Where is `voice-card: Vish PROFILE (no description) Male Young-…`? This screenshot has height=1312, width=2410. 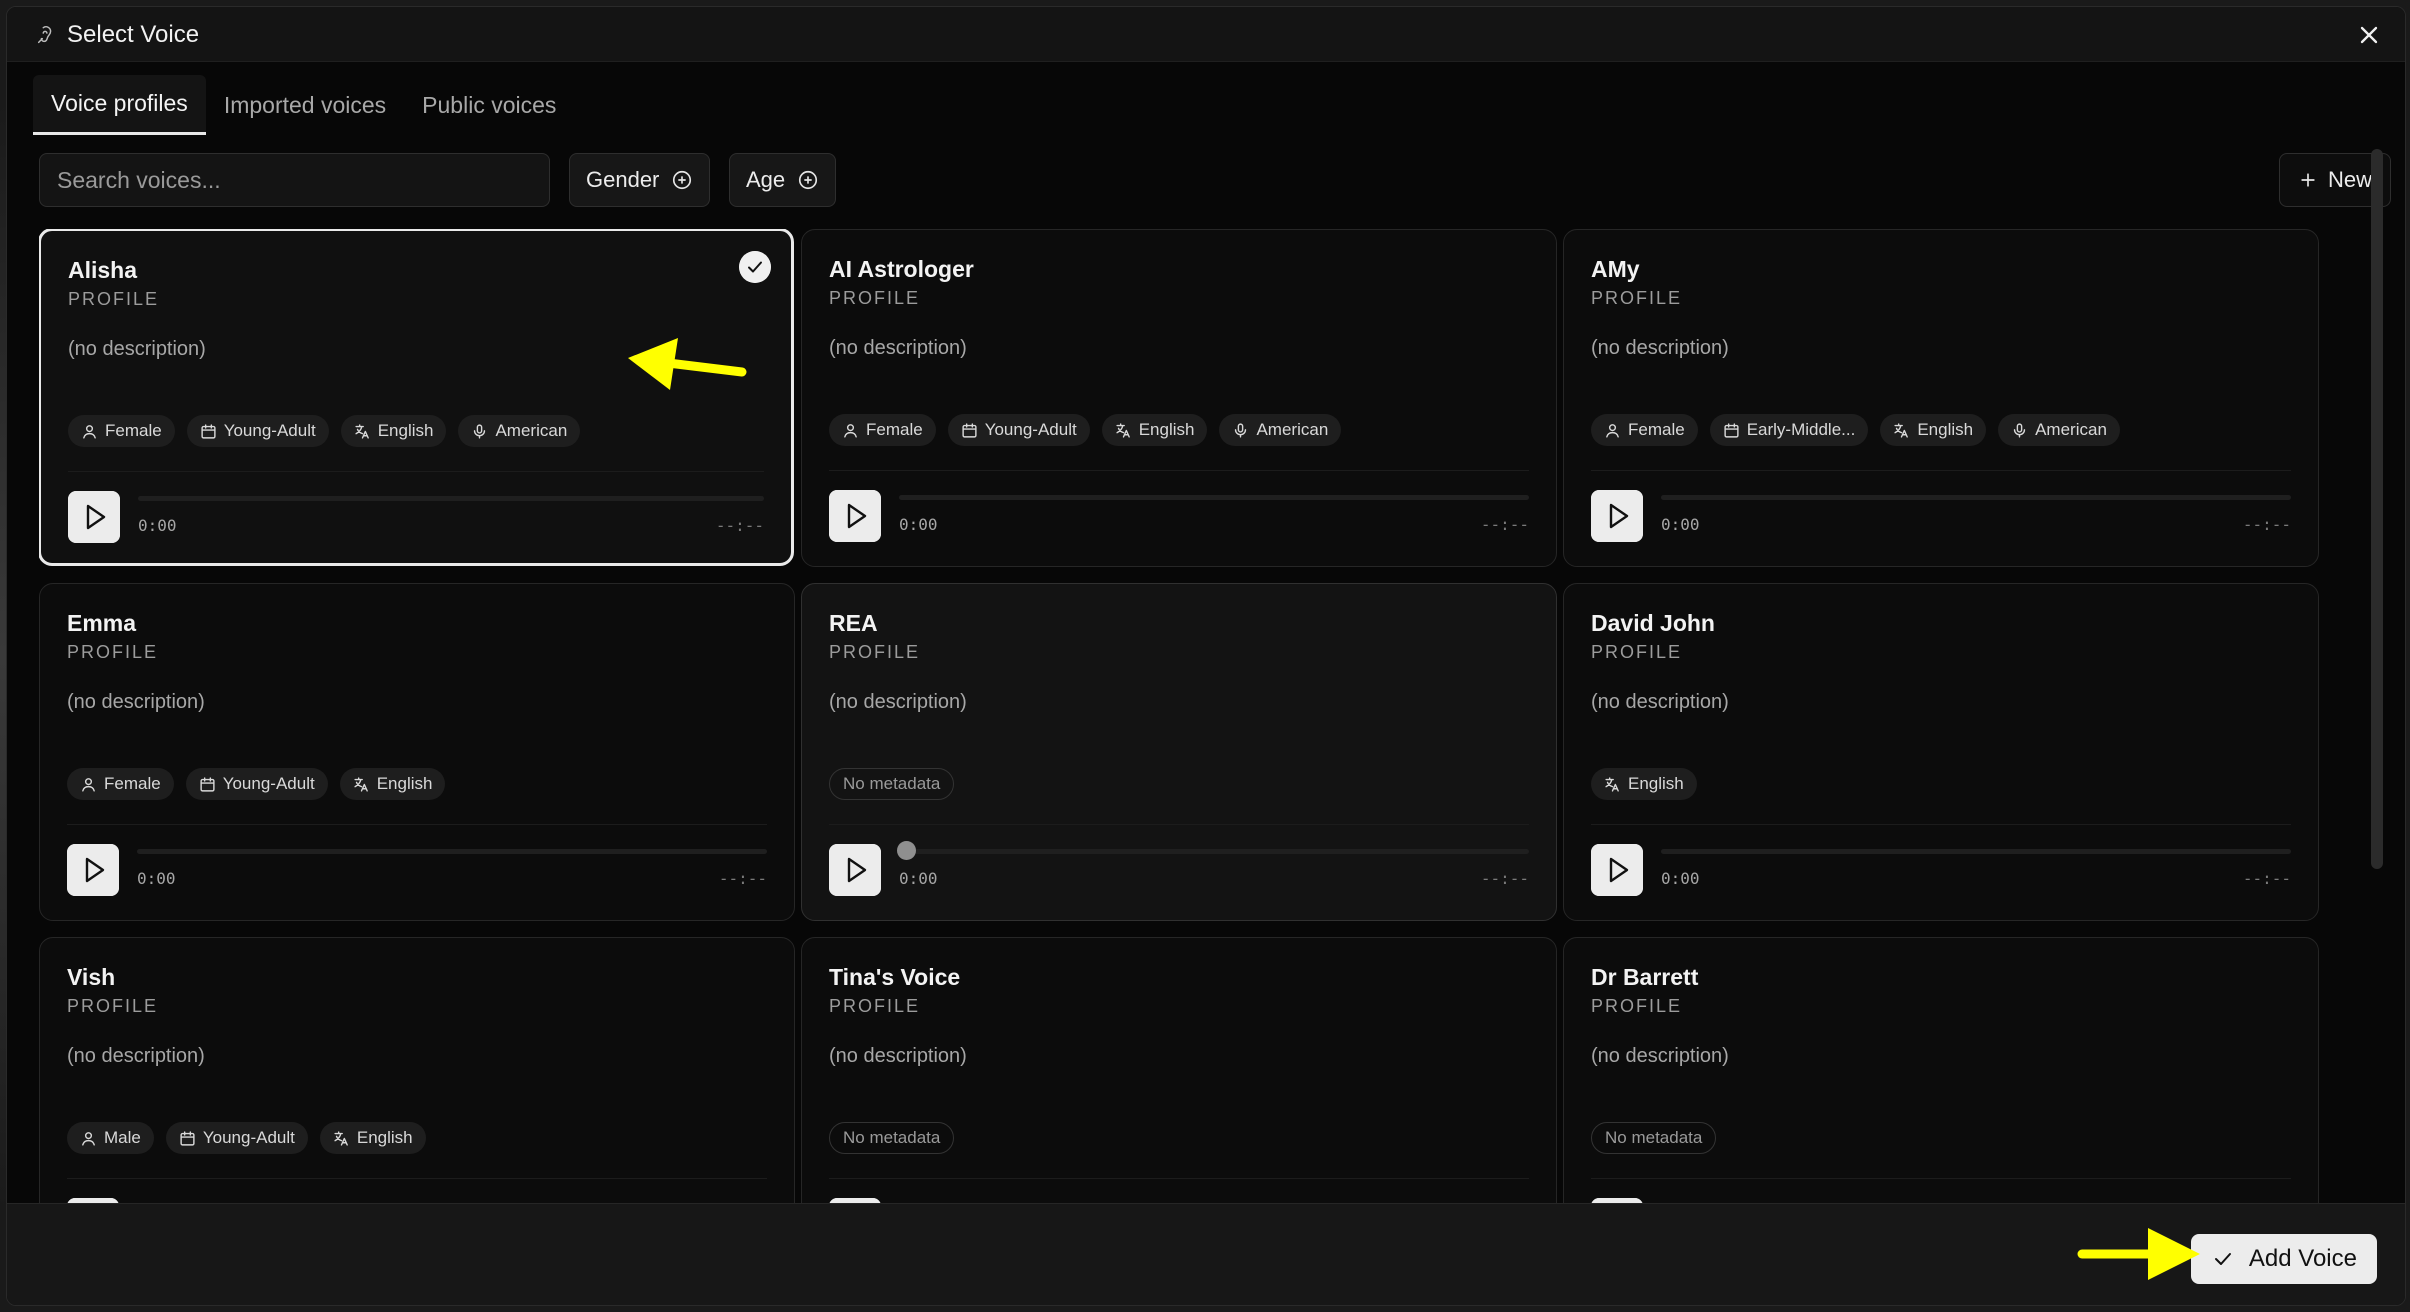
voice-card: Vish PROFILE (no description) Male Young-… is located at coordinates (417, 1072).